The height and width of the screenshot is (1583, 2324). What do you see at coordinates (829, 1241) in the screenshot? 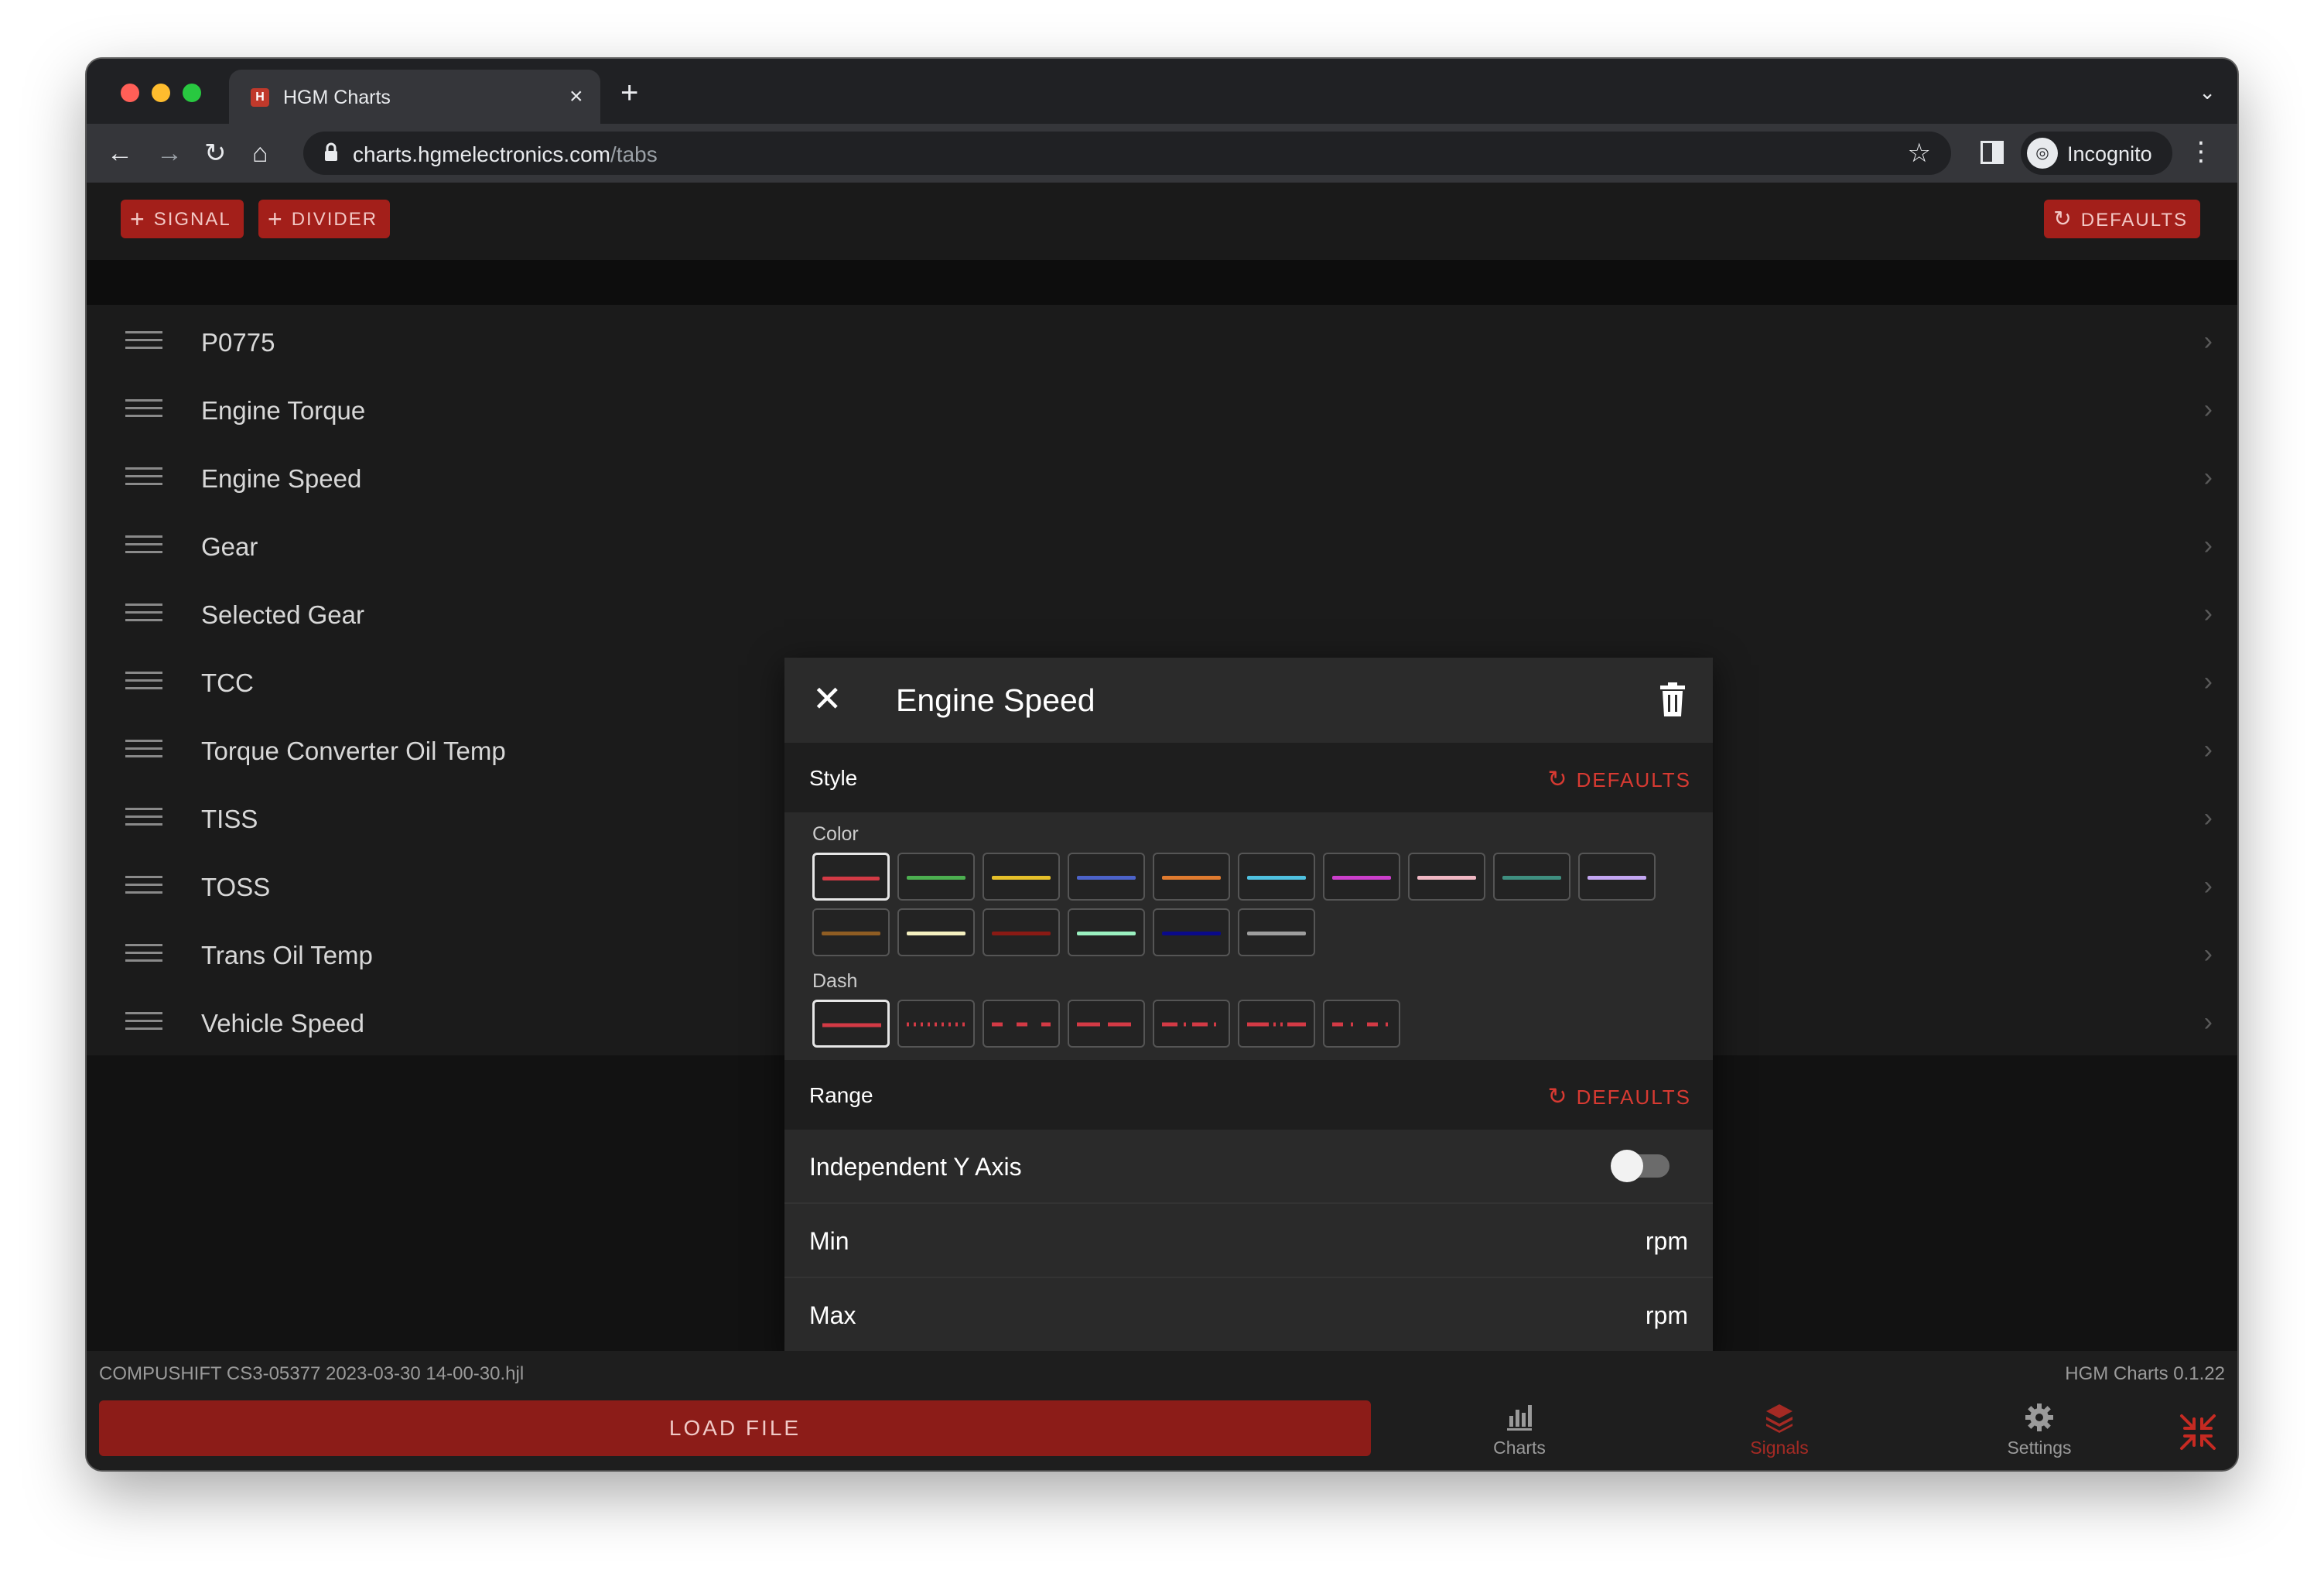
I see `min-label: Min` at bounding box center [829, 1241].